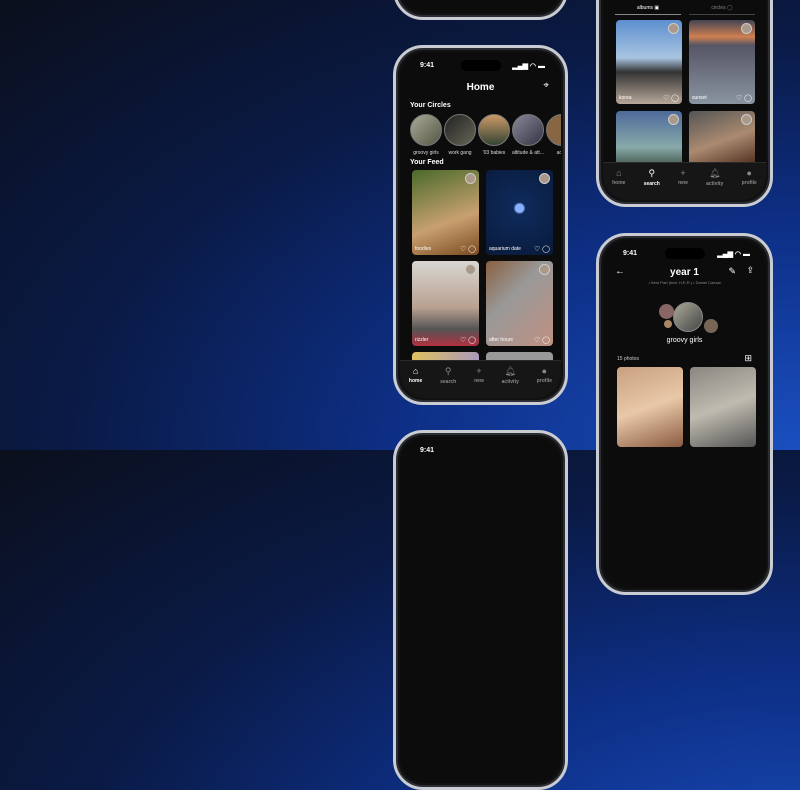 The height and width of the screenshot is (790, 800). Describe the element at coordinates (649, 62) in the screenshot. I see `album-card: korea ♡ ◯` at that location.